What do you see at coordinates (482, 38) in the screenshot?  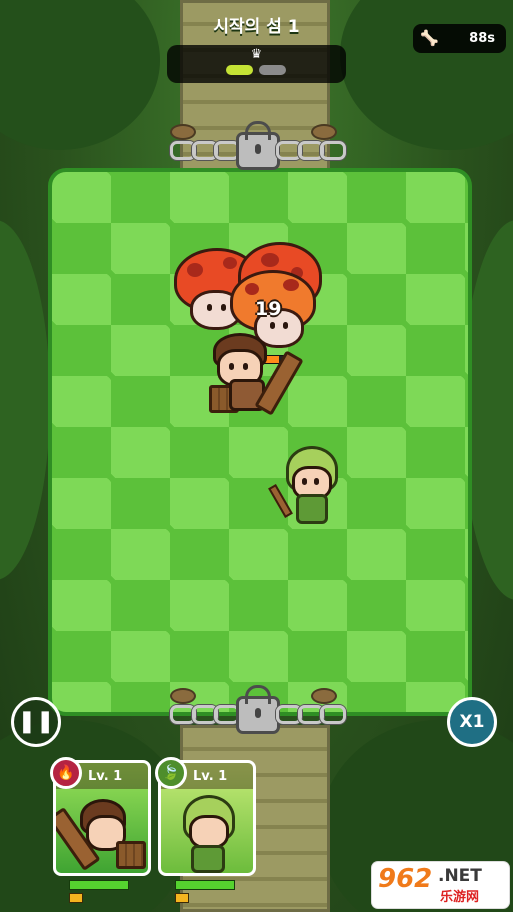 I see `timer-value: 88s` at bounding box center [482, 38].